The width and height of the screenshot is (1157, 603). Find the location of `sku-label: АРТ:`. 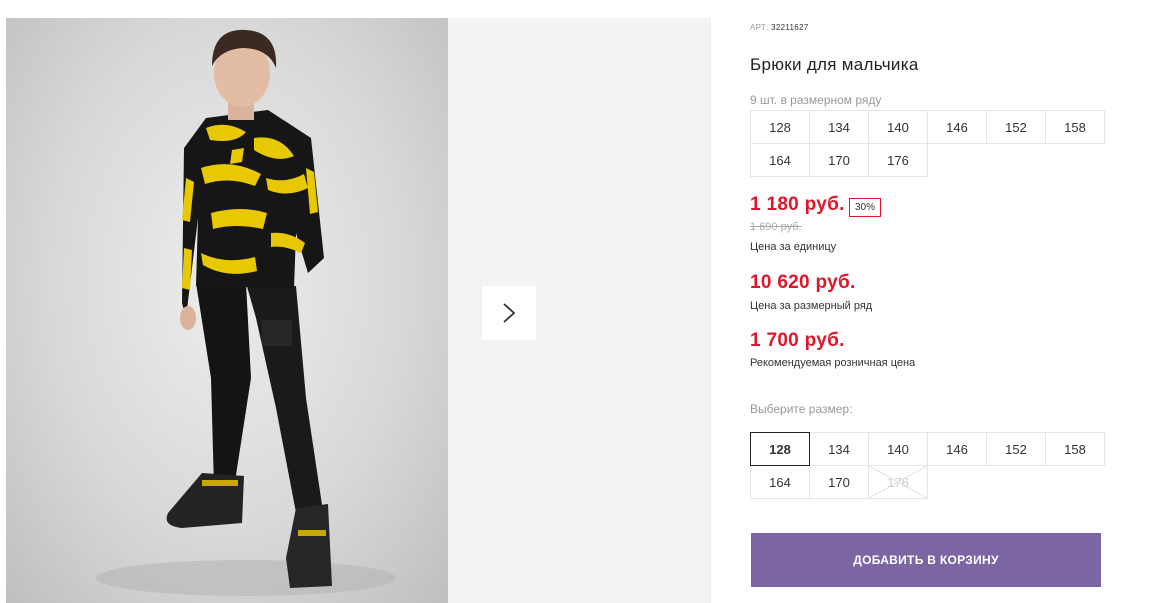

sku-label: АРТ: is located at coordinates (759, 27).